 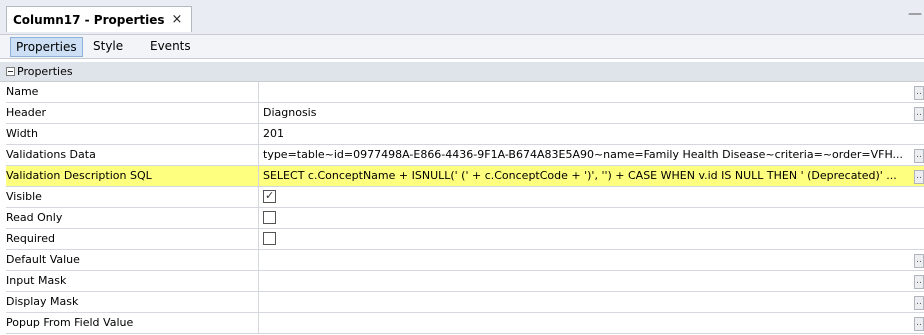 I want to click on tab-events: Events, so click(x=170, y=47).